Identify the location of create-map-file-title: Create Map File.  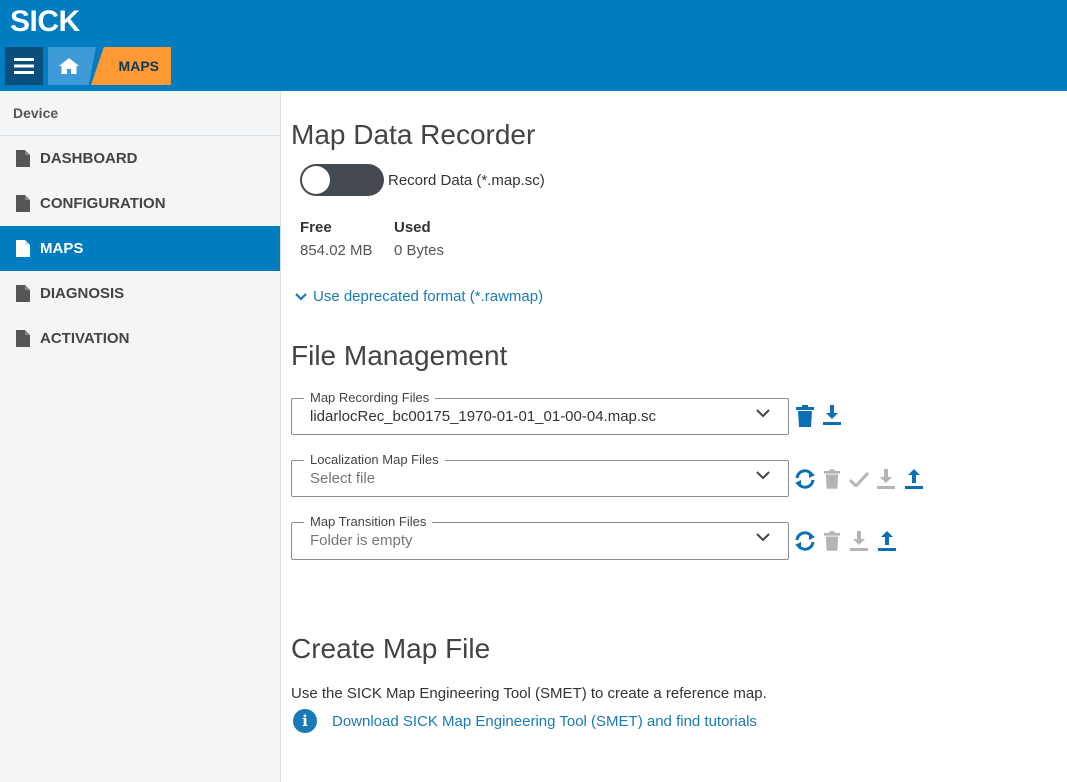
(391, 648).